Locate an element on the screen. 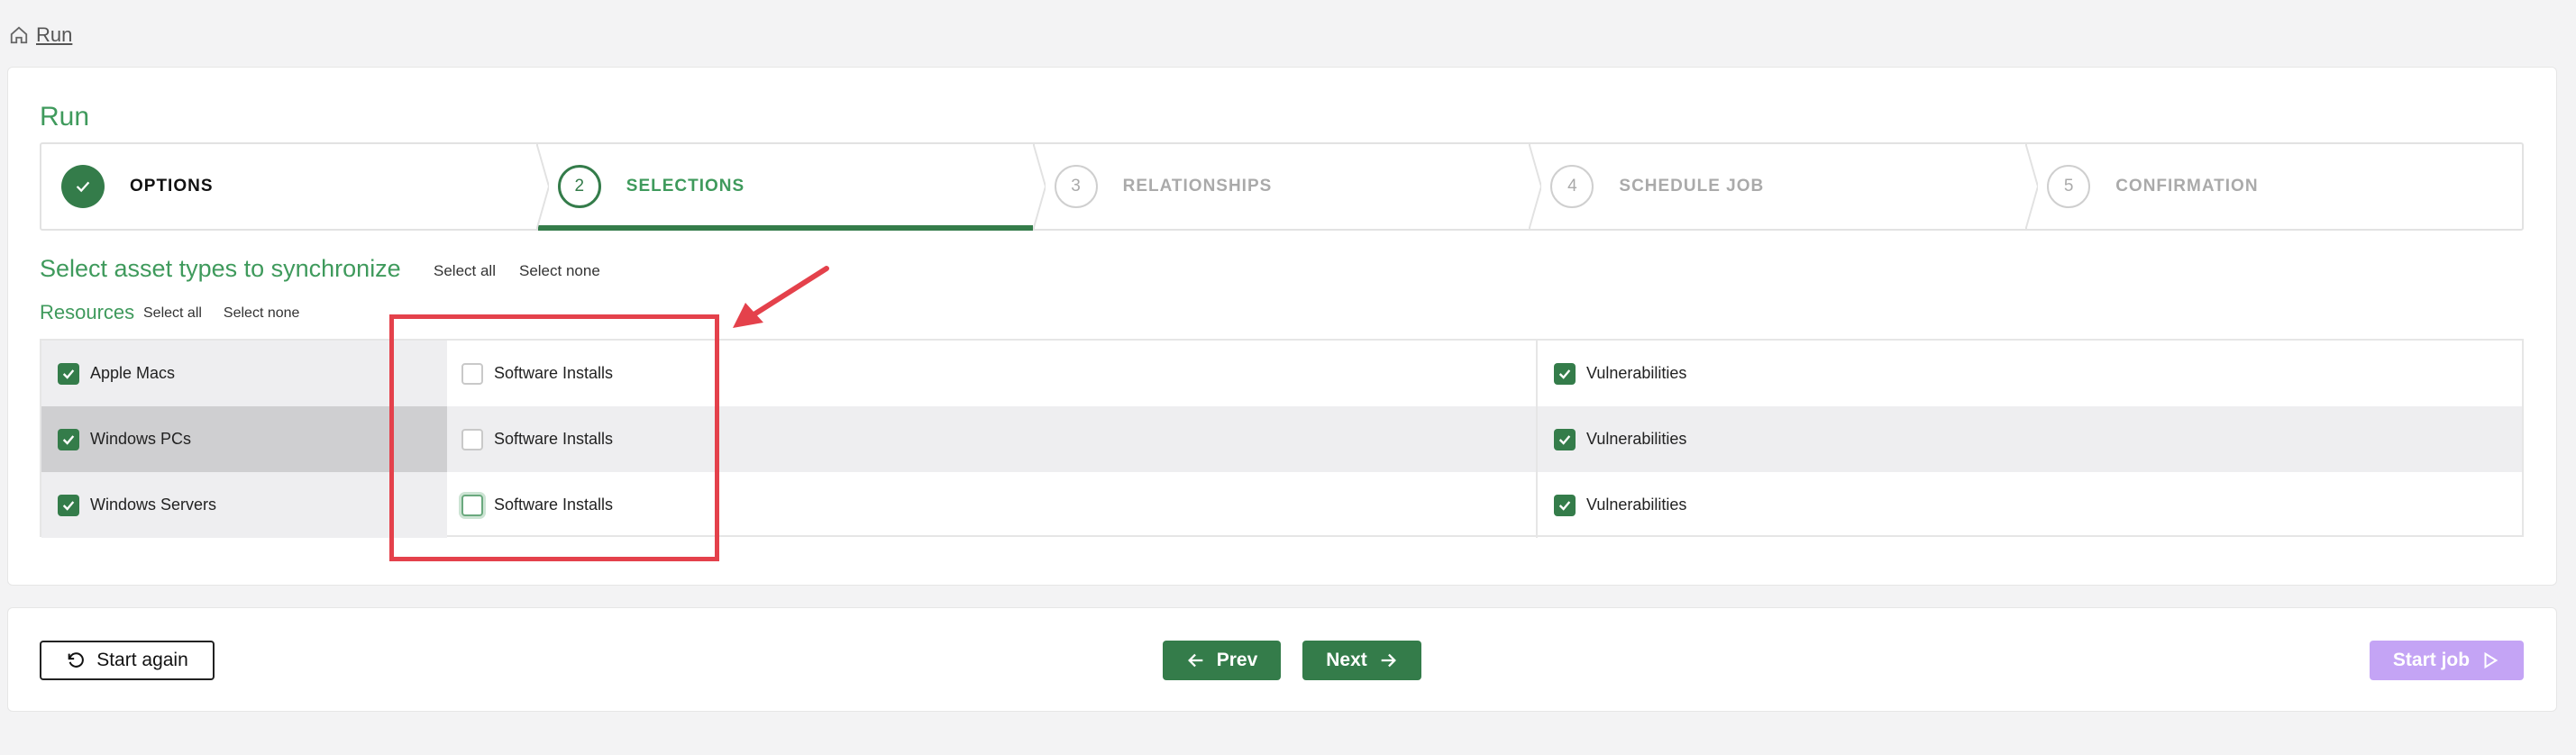  resources-heading: Resources is located at coordinates (87, 312).